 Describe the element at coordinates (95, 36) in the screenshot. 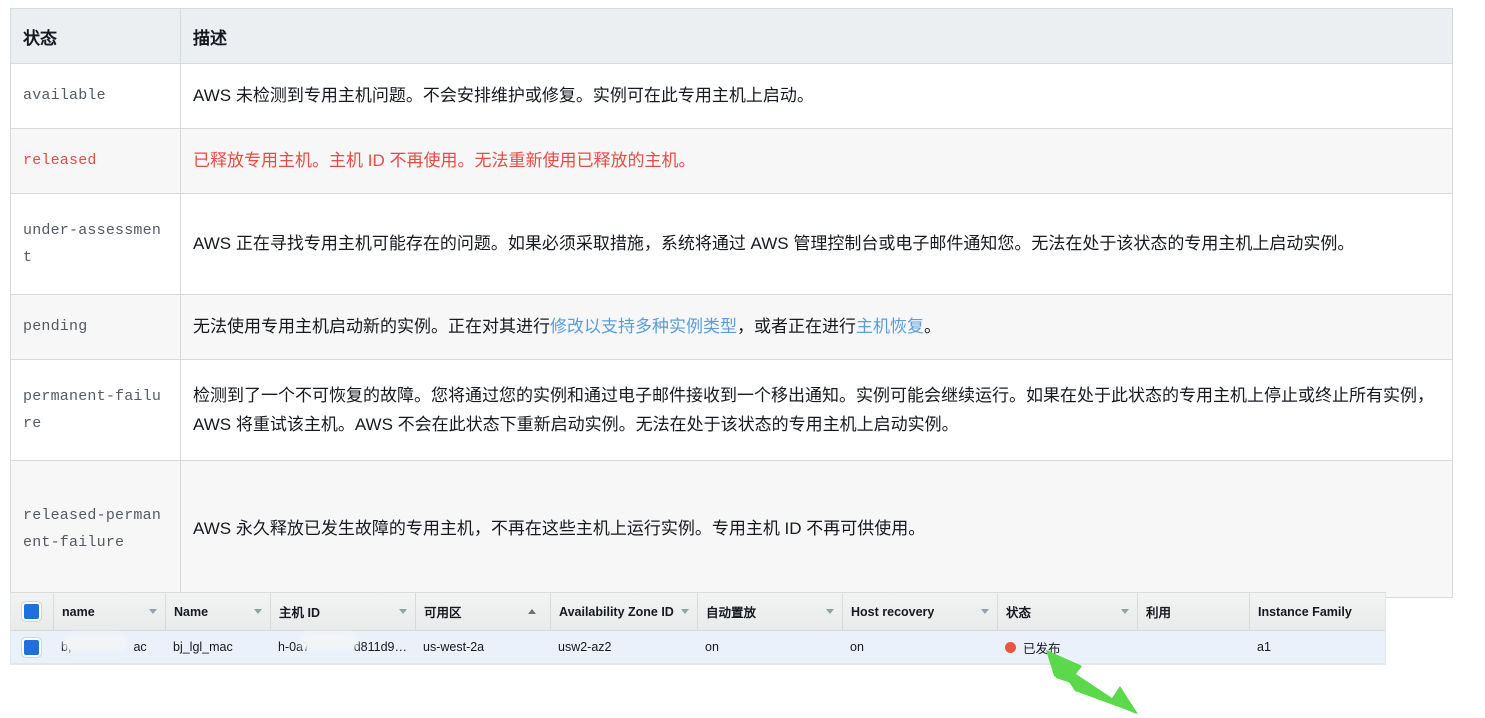

I see `column-header-state: 状态` at that location.